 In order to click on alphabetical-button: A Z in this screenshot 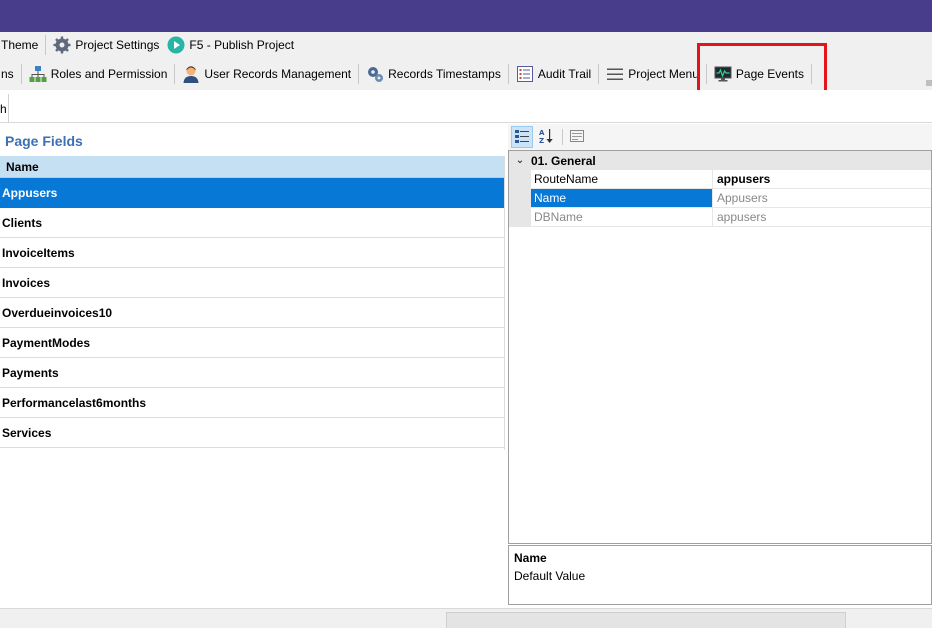, I will do `click(546, 137)`.